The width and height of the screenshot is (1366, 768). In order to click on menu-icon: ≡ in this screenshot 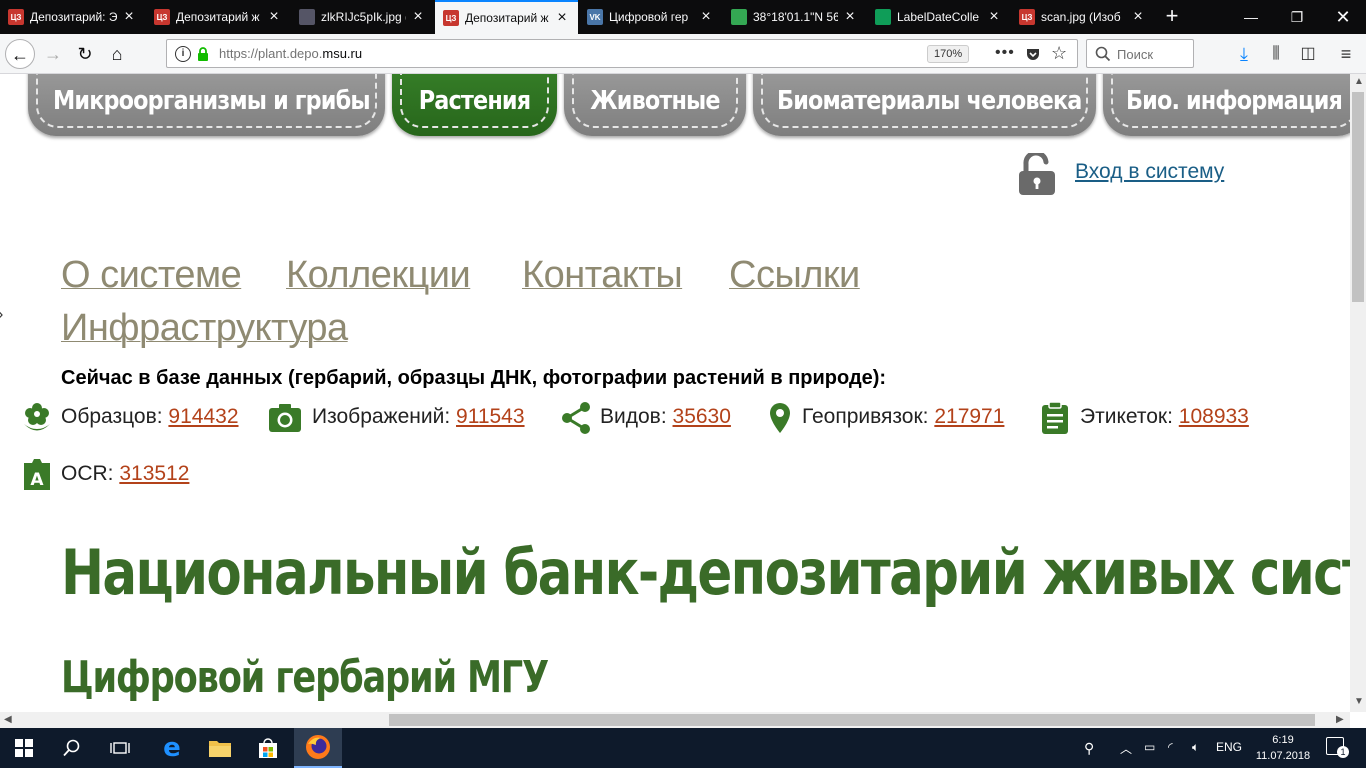, I will do `click(1346, 54)`.